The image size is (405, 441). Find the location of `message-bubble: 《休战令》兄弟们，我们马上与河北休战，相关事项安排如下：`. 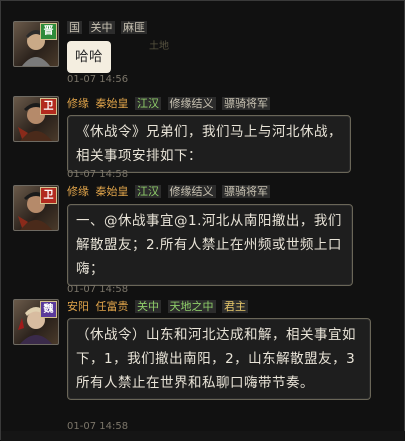

message-bubble: 《休战令》兄弟们，我们马上与河北休战，相关事项安排如下： is located at coordinates (209, 144).